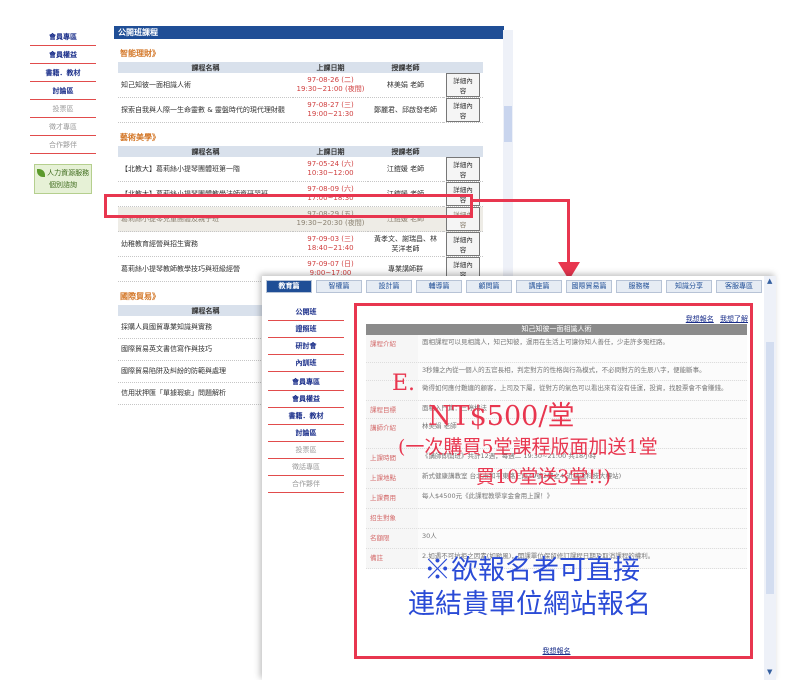 This screenshot has height=680, width=808. I want to click on course-date: 97-08-26 (二) 19:30~21:00 (夜間), so click(330, 85).